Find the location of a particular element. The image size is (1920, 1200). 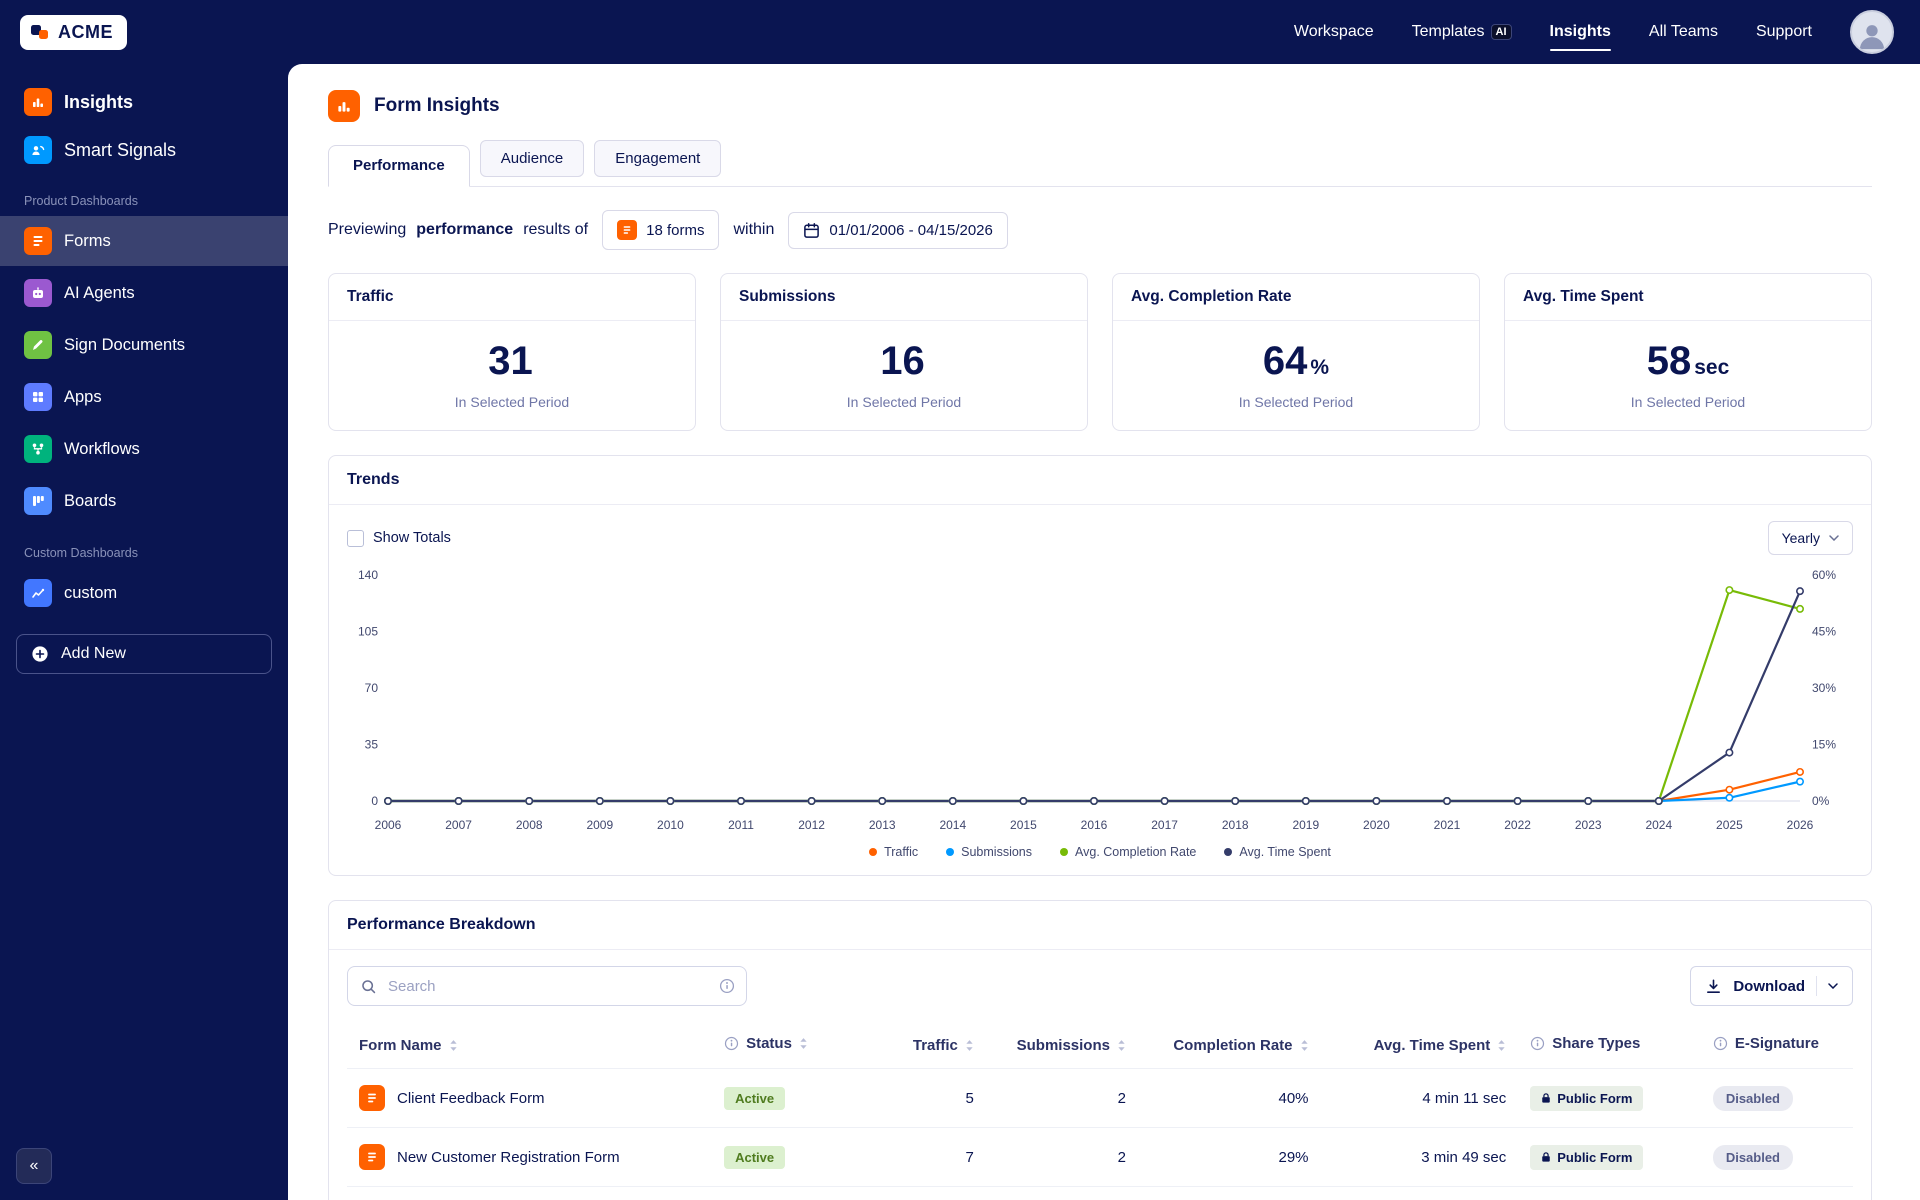

date-range-button: 01/01/2006 - 04/15/2026 is located at coordinates (898, 230).